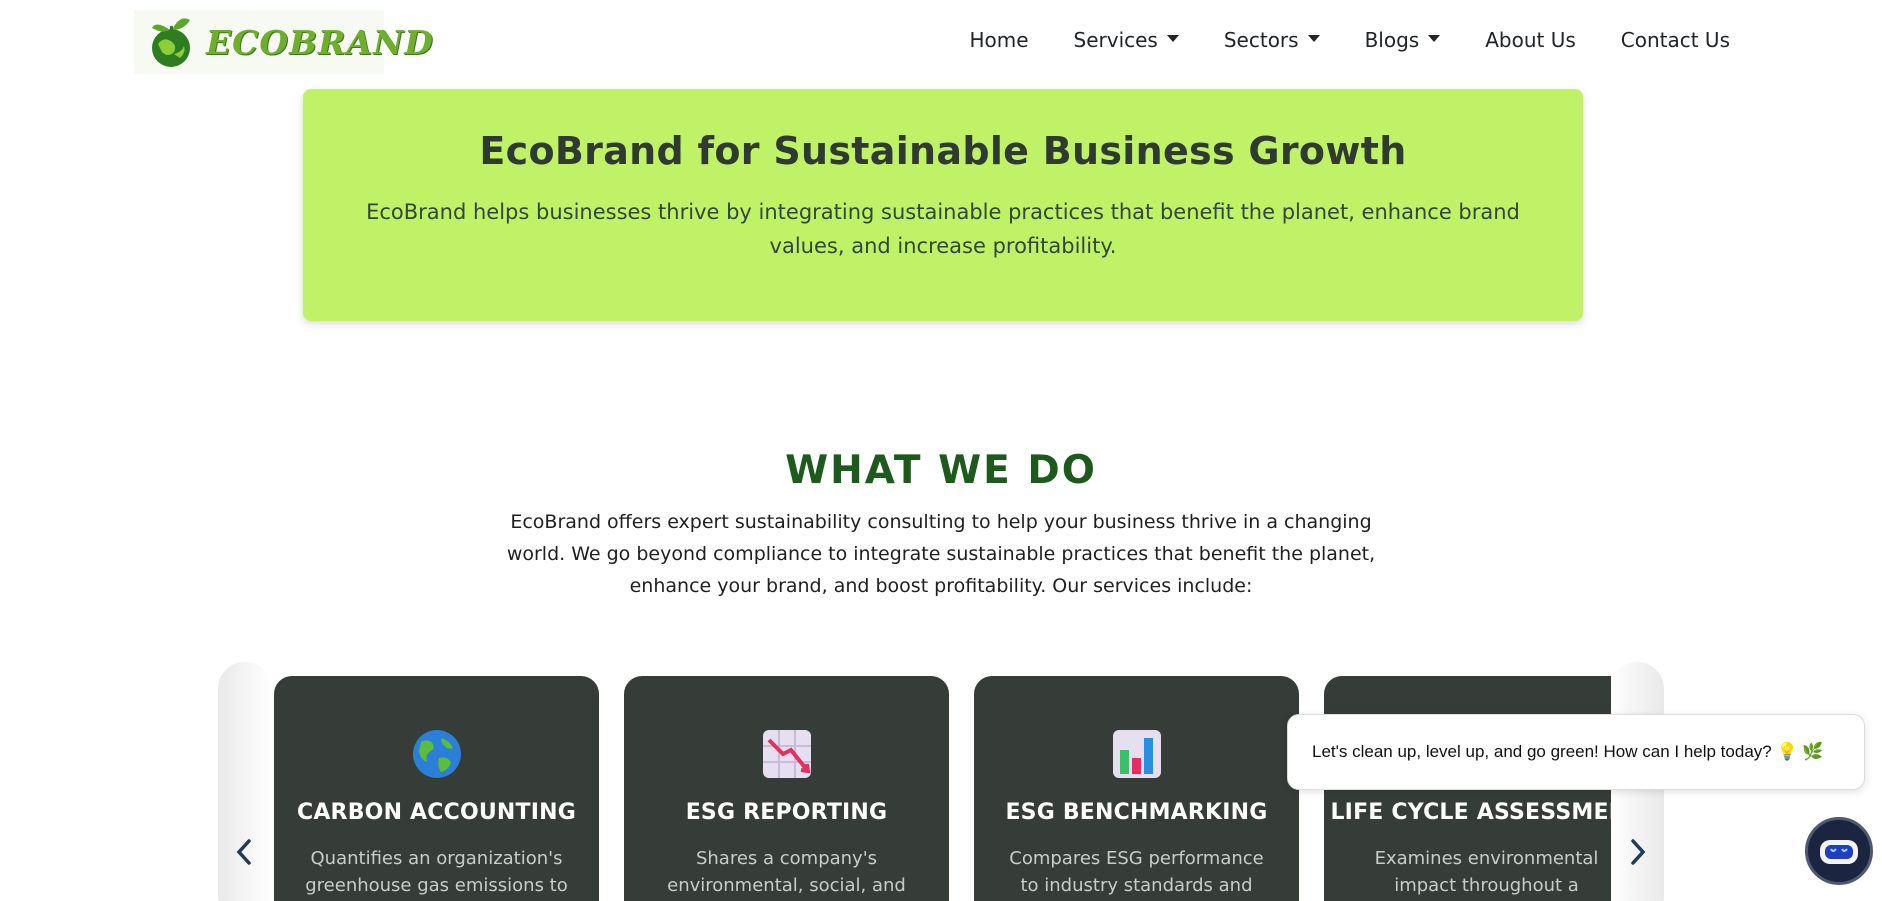 The width and height of the screenshot is (1882, 901). I want to click on carousel-prev-button, so click(245, 852).